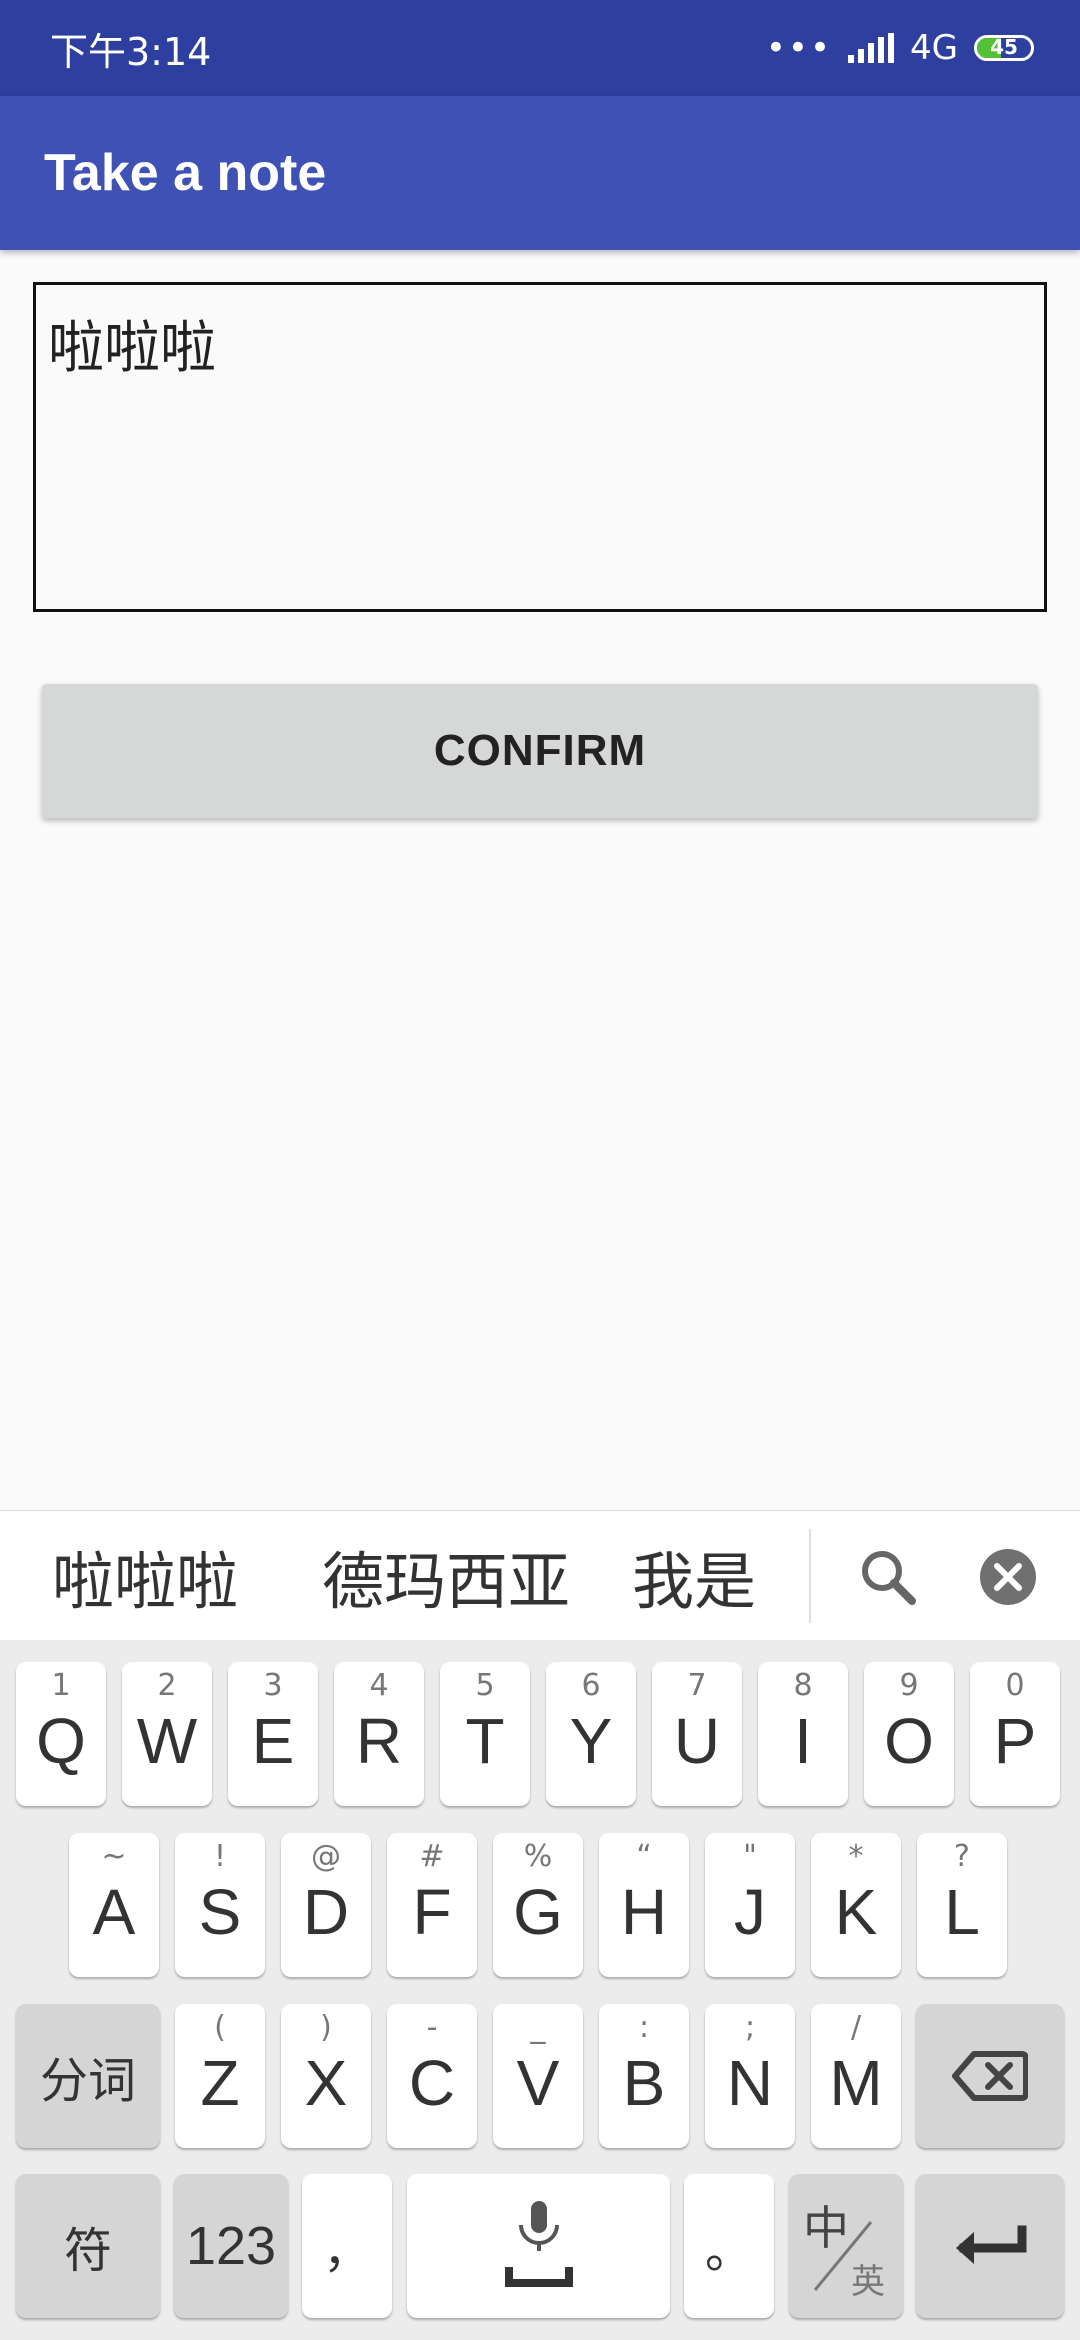 The width and height of the screenshot is (1080, 2340). What do you see at coordinates (540, 48) in the screenshot?
I see `status-bar: 下午3:14 ••• 4G 45` at bounding box center [540, 48].